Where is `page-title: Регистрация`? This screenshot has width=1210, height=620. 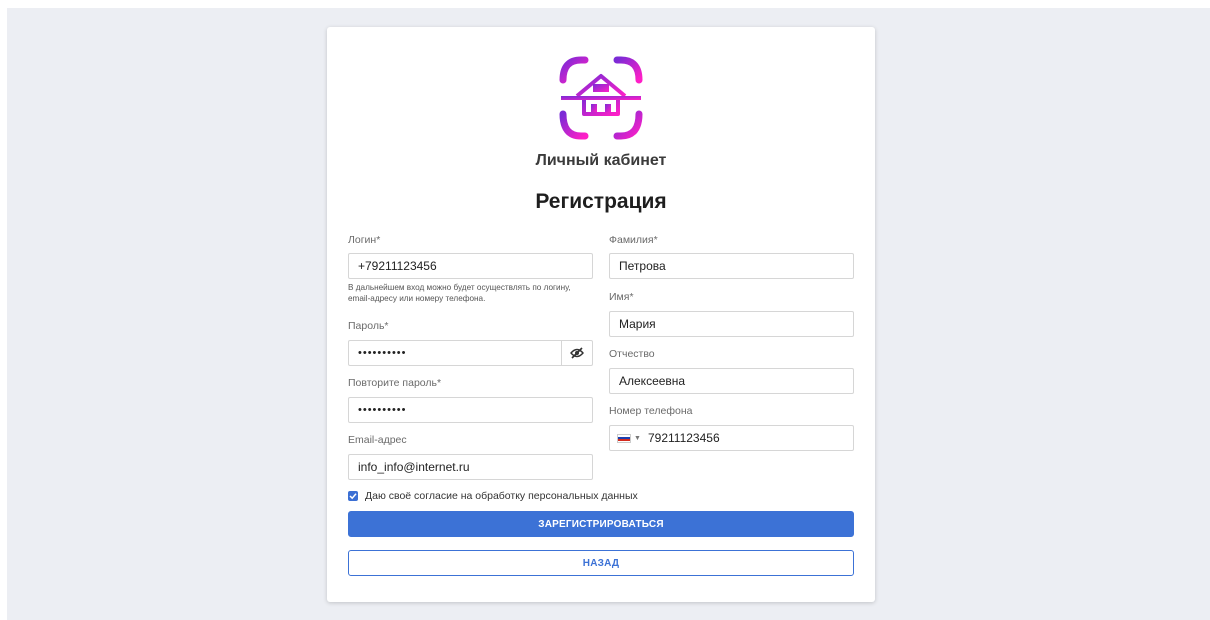
page-title: Регистрация is located at coordinates (601, 201).